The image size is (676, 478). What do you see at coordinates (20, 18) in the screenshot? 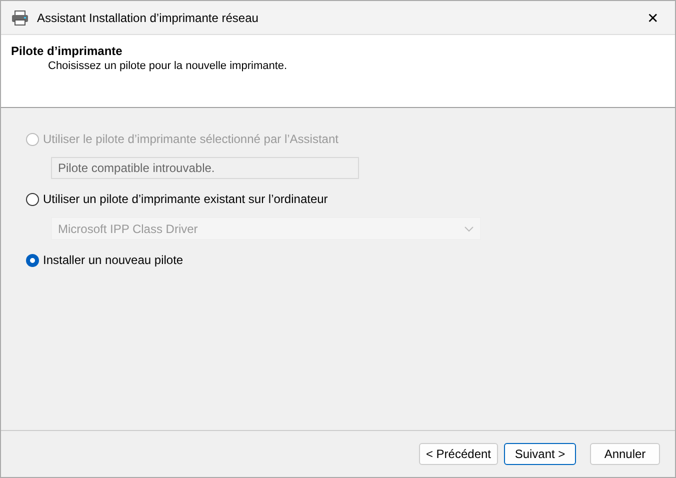
I see `printer-icon` at bounding box center [20, 18].